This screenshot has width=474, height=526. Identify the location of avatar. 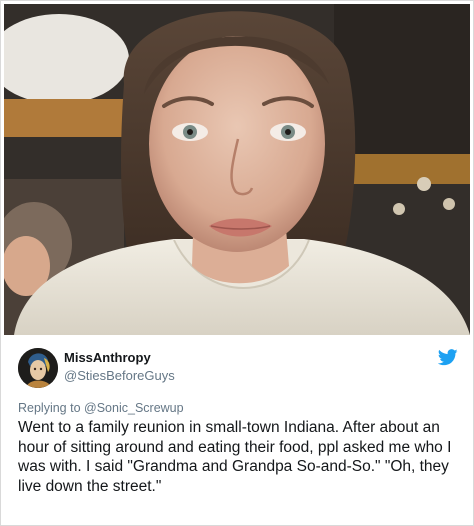
(38, 368).